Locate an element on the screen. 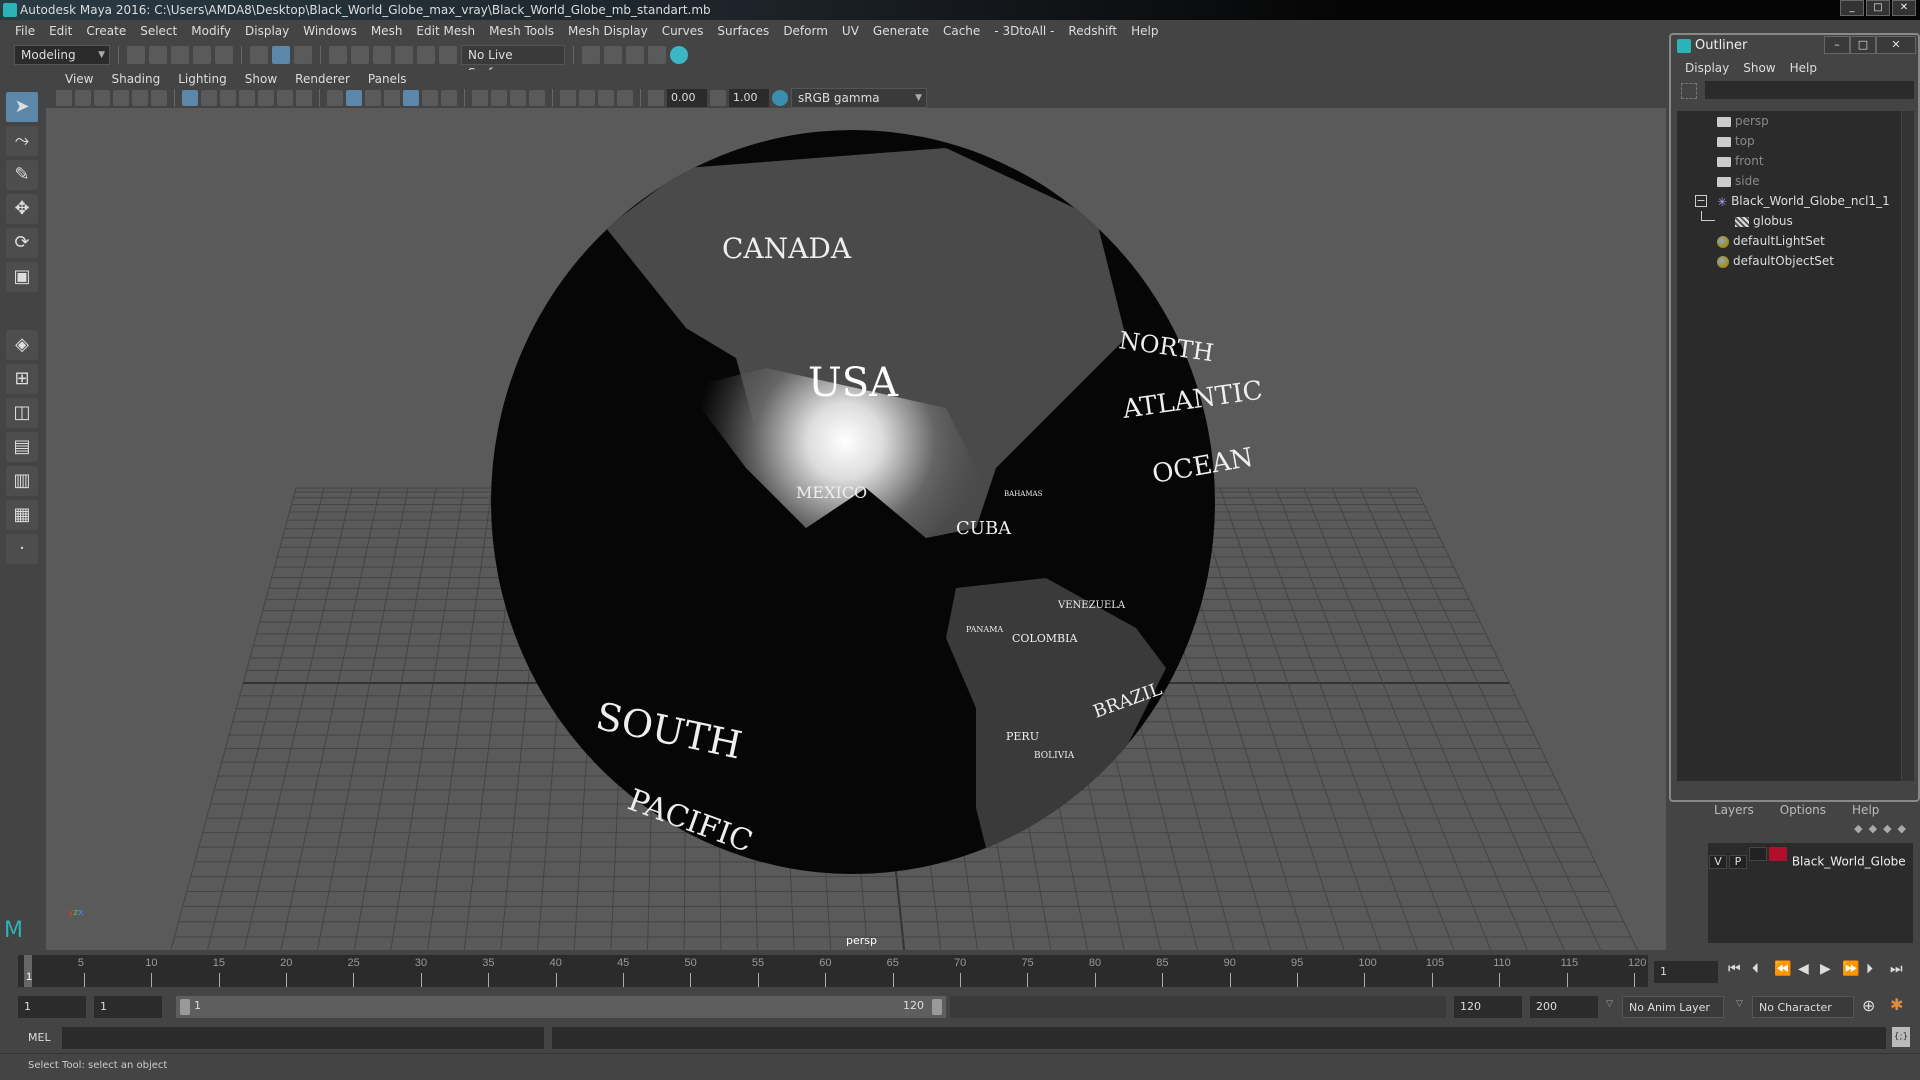  play-forward-button: ▶ is located at coordinates (1825, 969).